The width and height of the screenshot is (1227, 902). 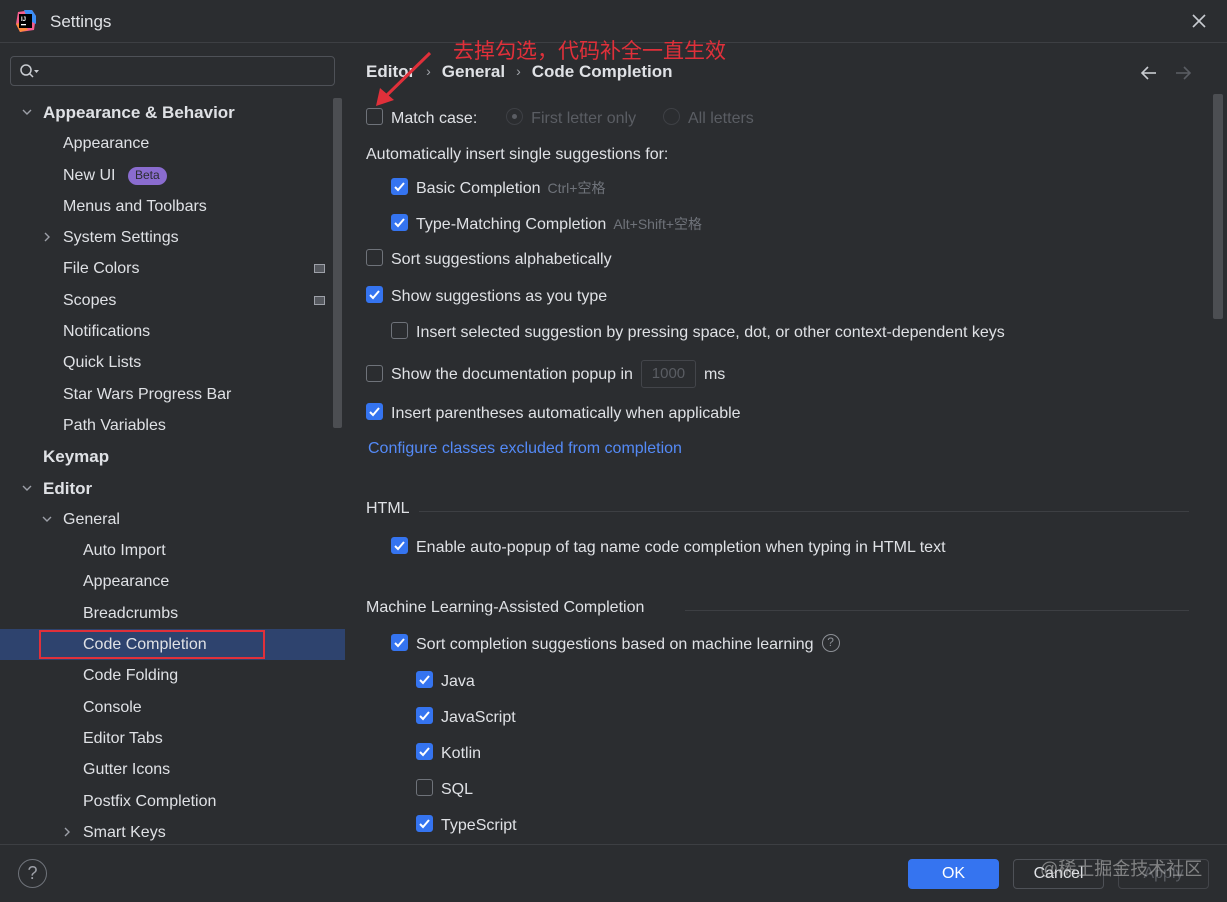 What do you see at coordinates (399, 546) in the screenshot?
I see `html-autopopup-checkbox` at bounding box center [399, 546].